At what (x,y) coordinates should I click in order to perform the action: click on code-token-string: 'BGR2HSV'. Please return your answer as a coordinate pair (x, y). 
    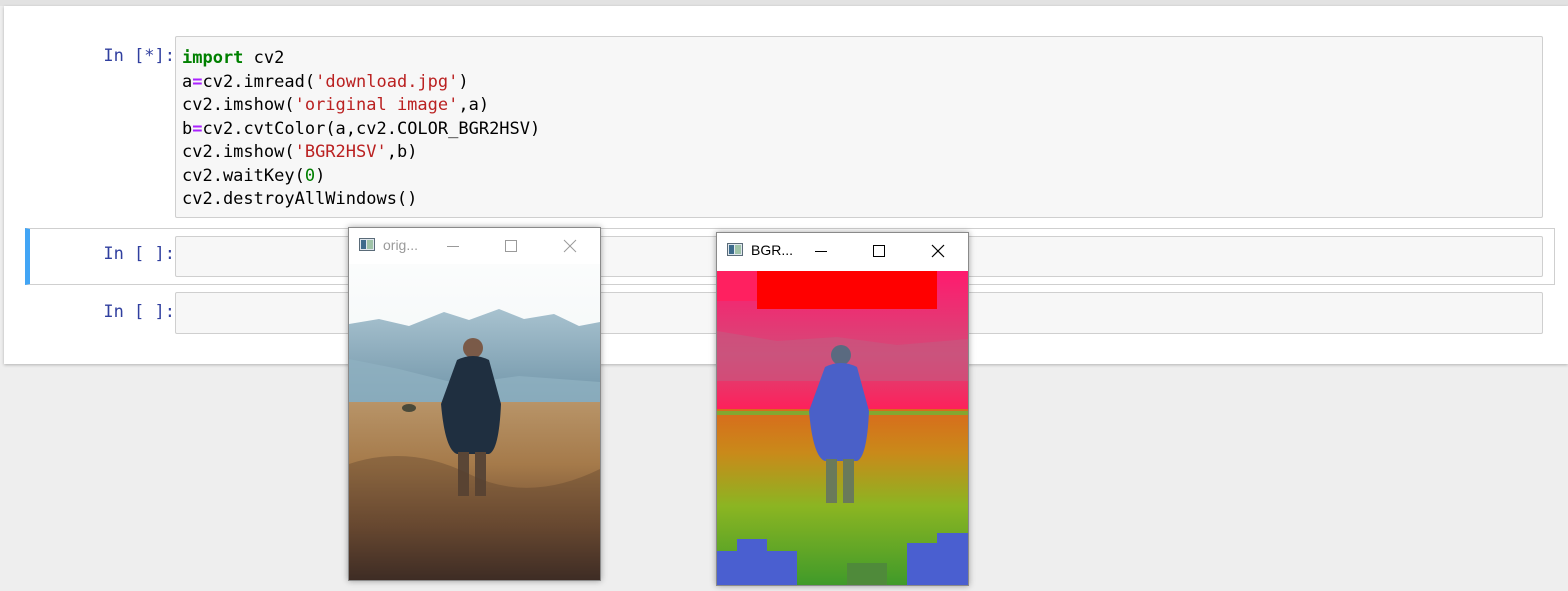
    Looking at the image, I should click on (340, 152).